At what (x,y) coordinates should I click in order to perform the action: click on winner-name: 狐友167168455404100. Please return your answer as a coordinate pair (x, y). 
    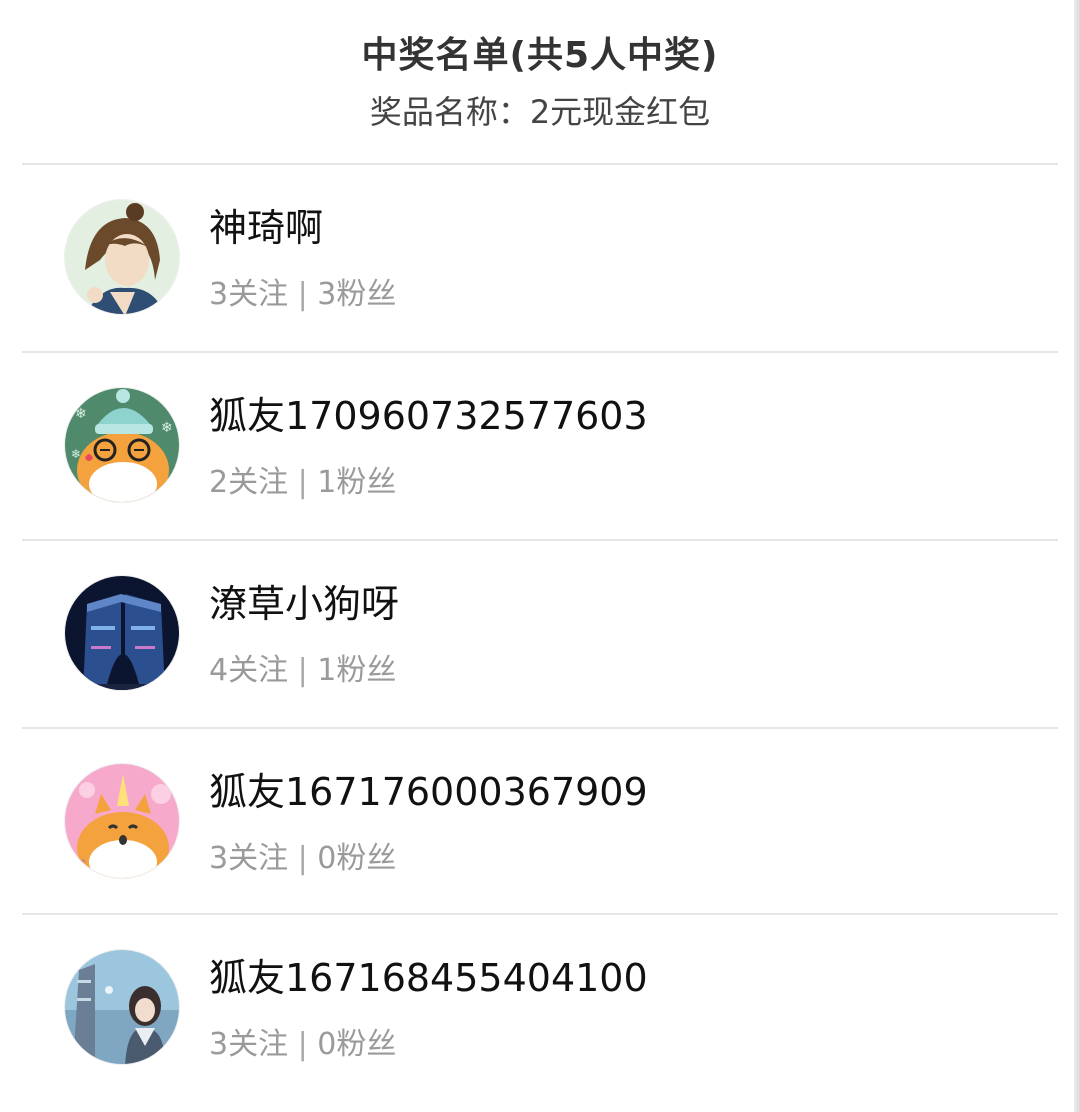
    Looking at the image, I should click on (428, 978).